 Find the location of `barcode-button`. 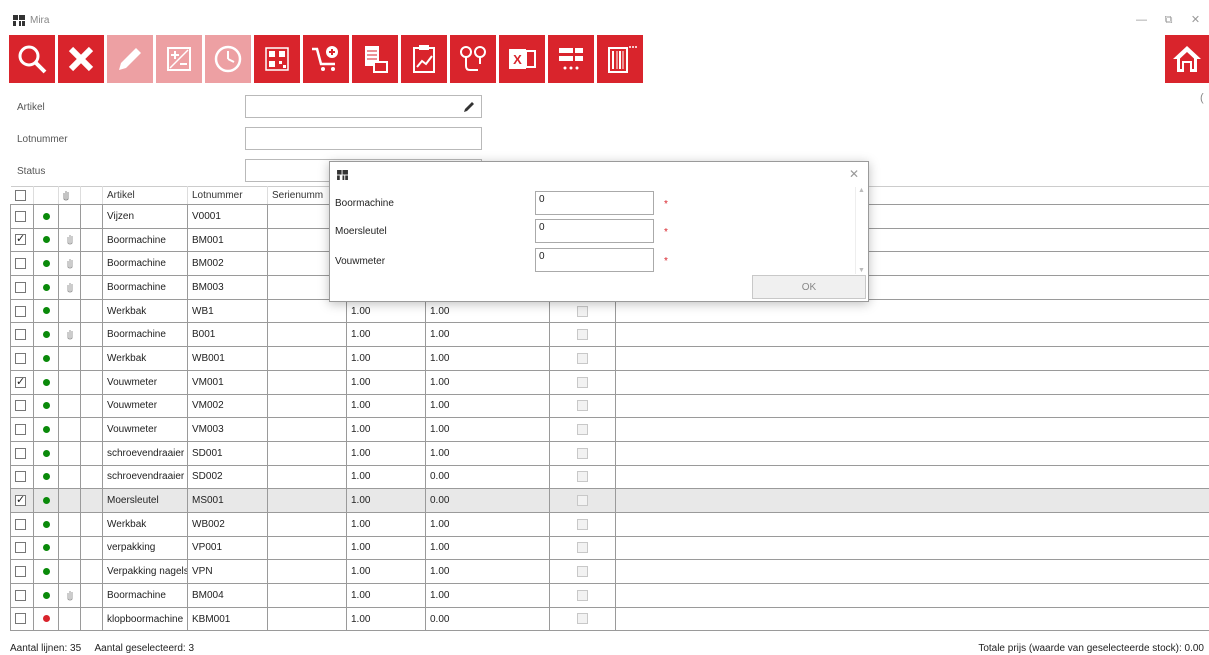

barcode-button is located at coordinates (620, 59).